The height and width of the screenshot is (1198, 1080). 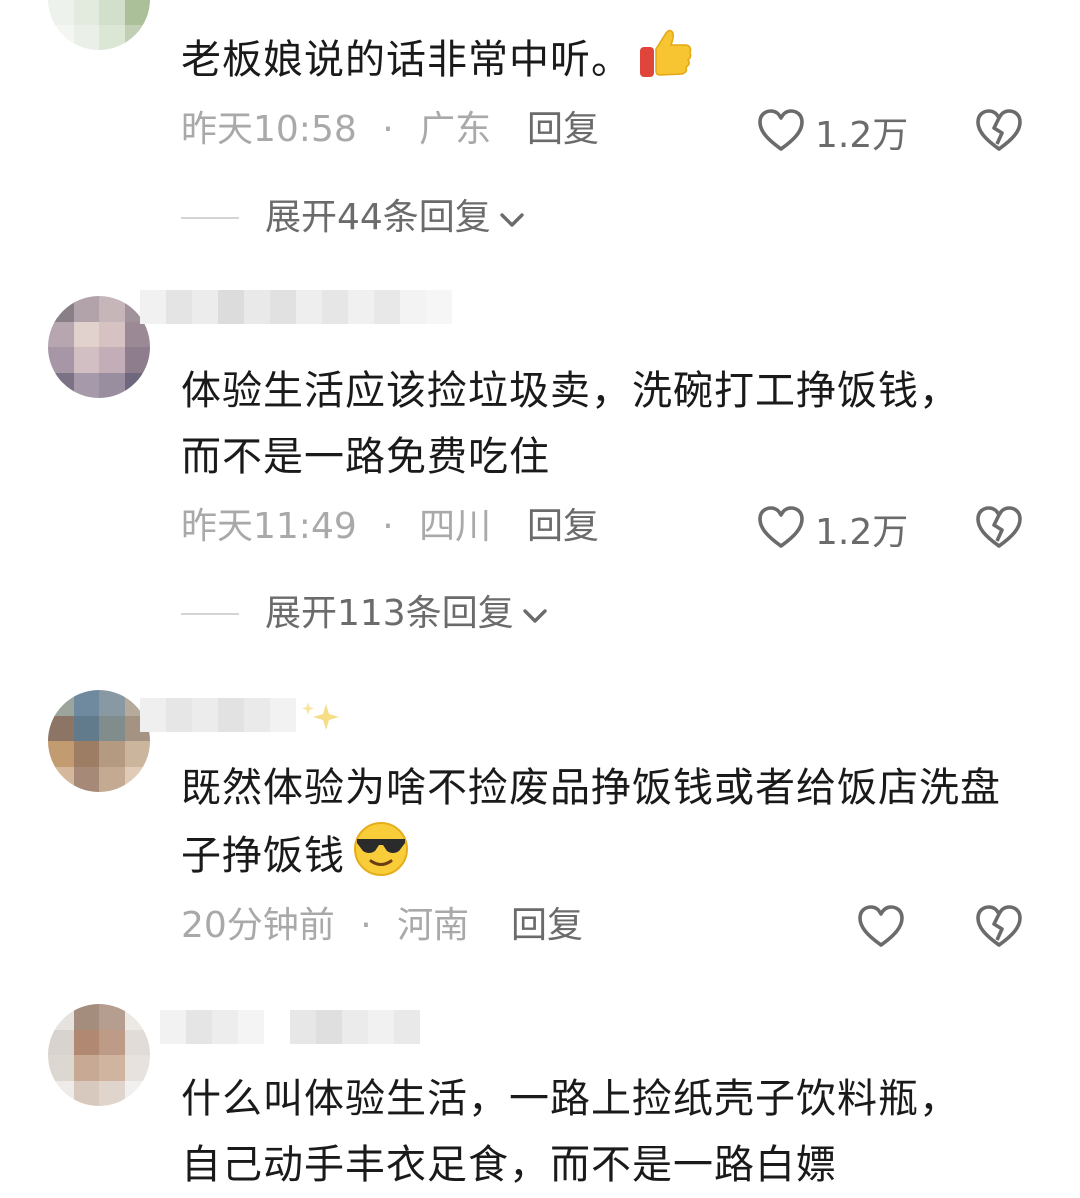 I want to click on sparkle-icon, so click(x=320, y=720).